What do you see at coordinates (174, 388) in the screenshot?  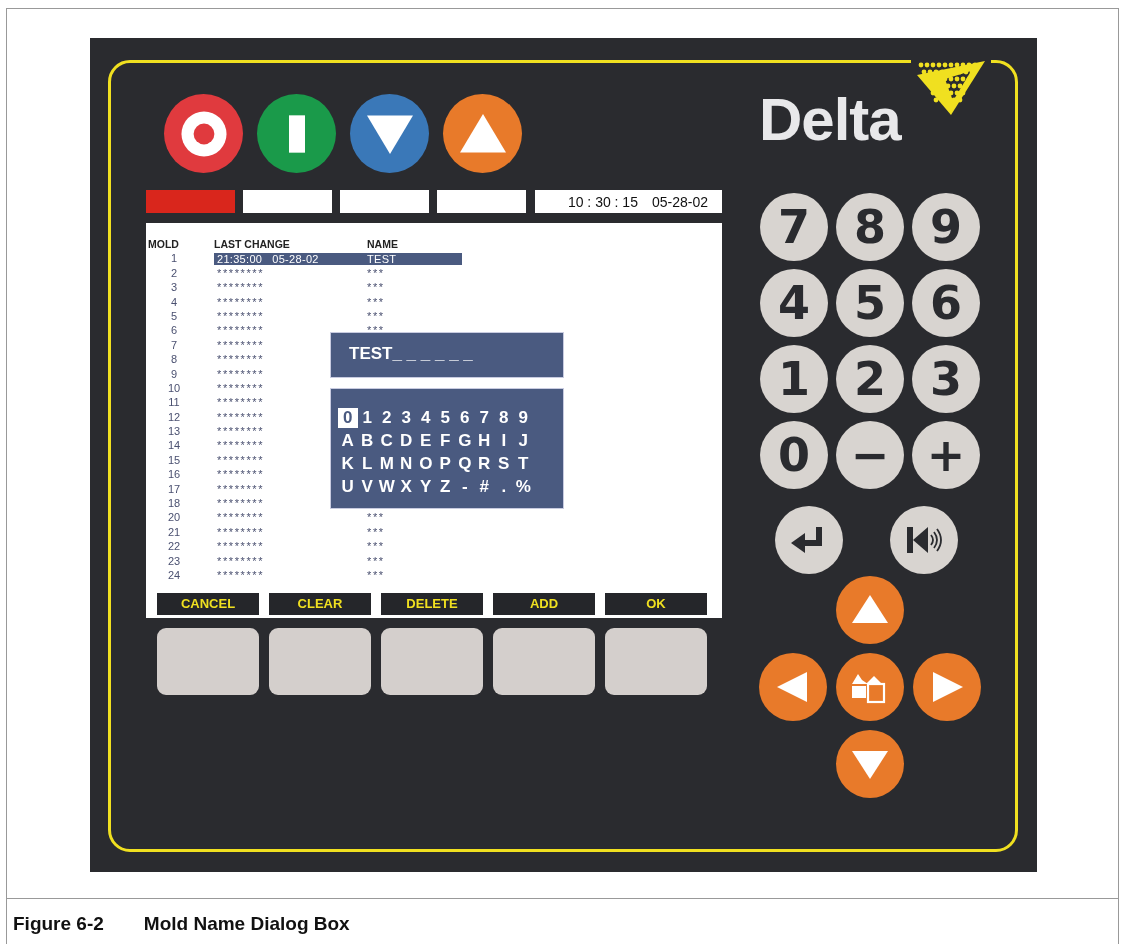 I see `table-cell: 10` at bounding box center [174, 388].